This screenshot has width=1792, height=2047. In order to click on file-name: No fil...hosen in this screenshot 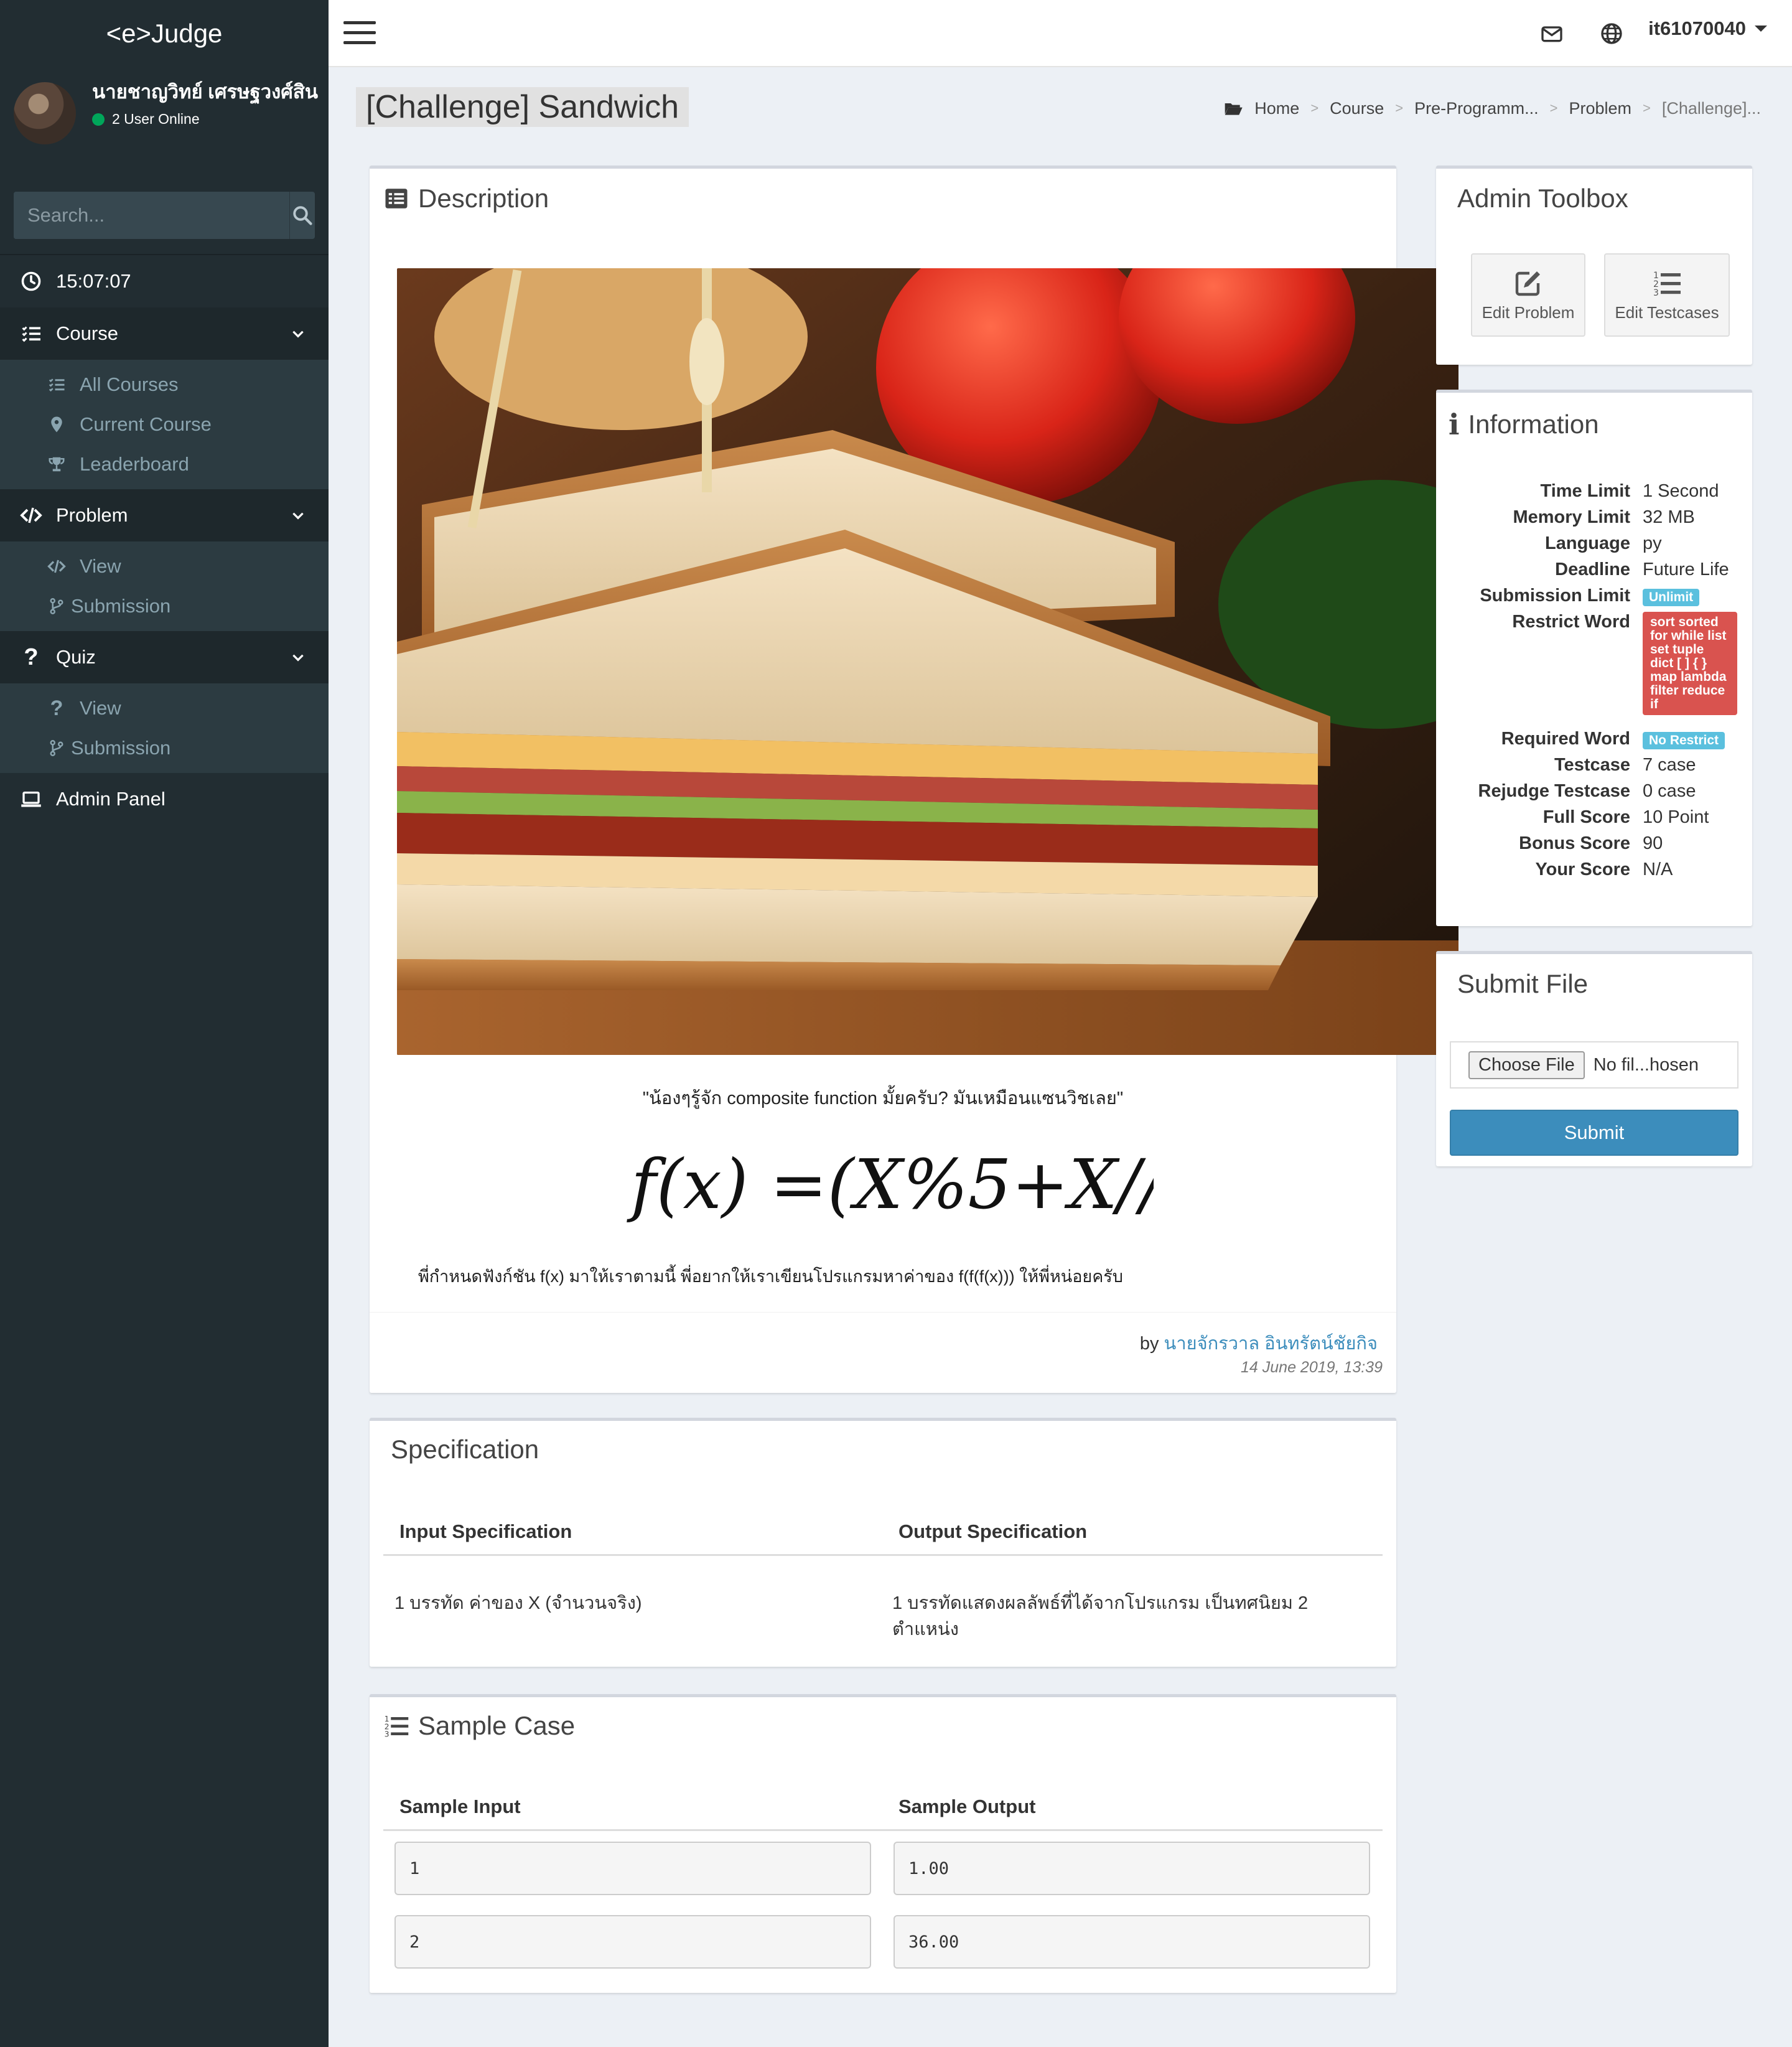, I will do `click(1646, 1064)`.